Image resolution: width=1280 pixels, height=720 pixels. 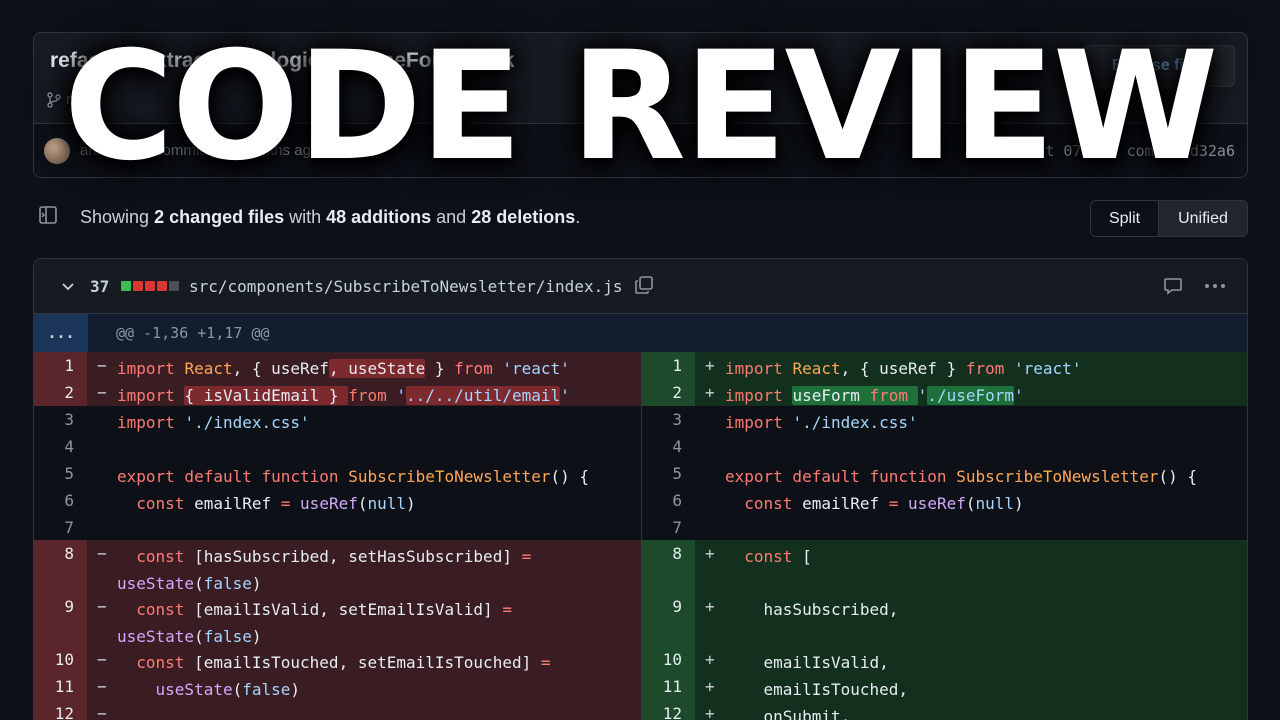 What do you see at coordinates (68, 286) in the screenshot?
I see `chevron-down-icon` at bounding box center [68, 286].